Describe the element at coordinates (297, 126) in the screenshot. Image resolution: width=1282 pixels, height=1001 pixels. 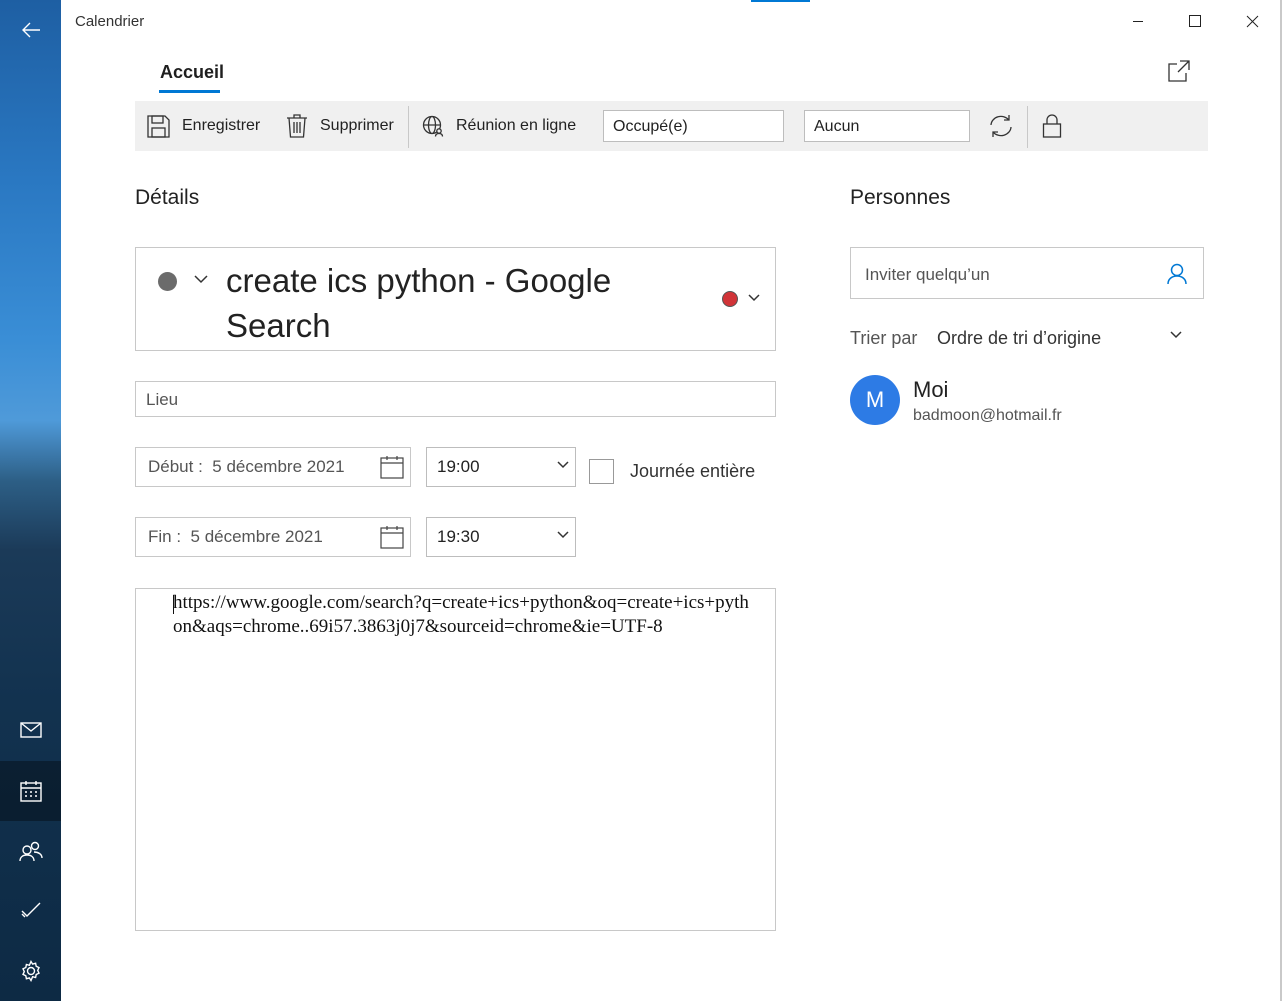
I see `trash-icon` at that location.